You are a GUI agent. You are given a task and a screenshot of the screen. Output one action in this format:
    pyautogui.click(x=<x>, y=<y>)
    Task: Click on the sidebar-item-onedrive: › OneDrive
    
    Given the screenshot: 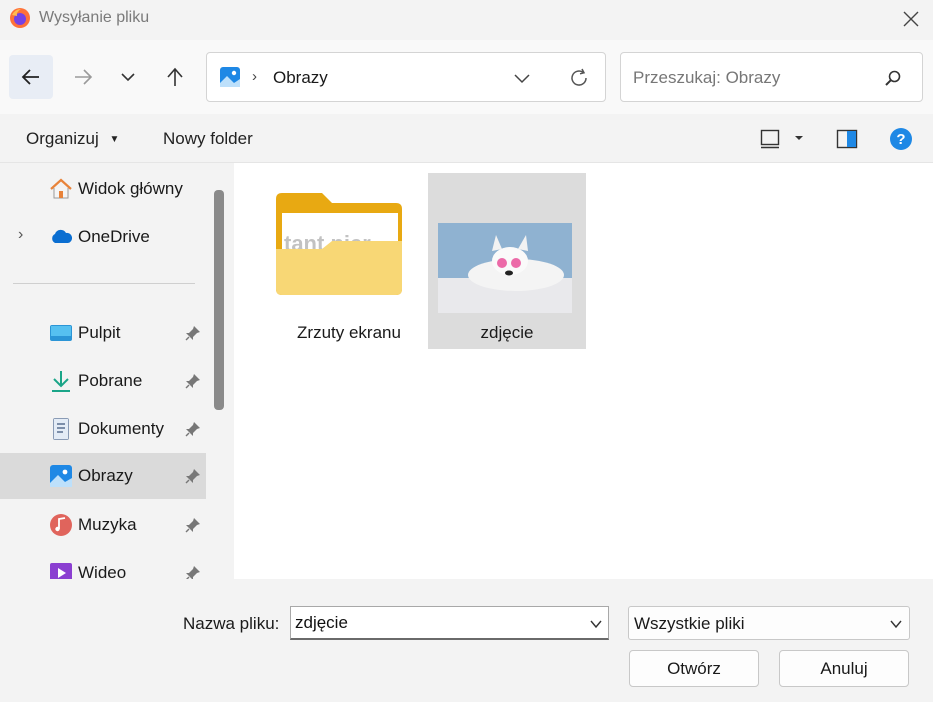 What is the action you would take?
    pyautogui.click(x=103, y=237)
    